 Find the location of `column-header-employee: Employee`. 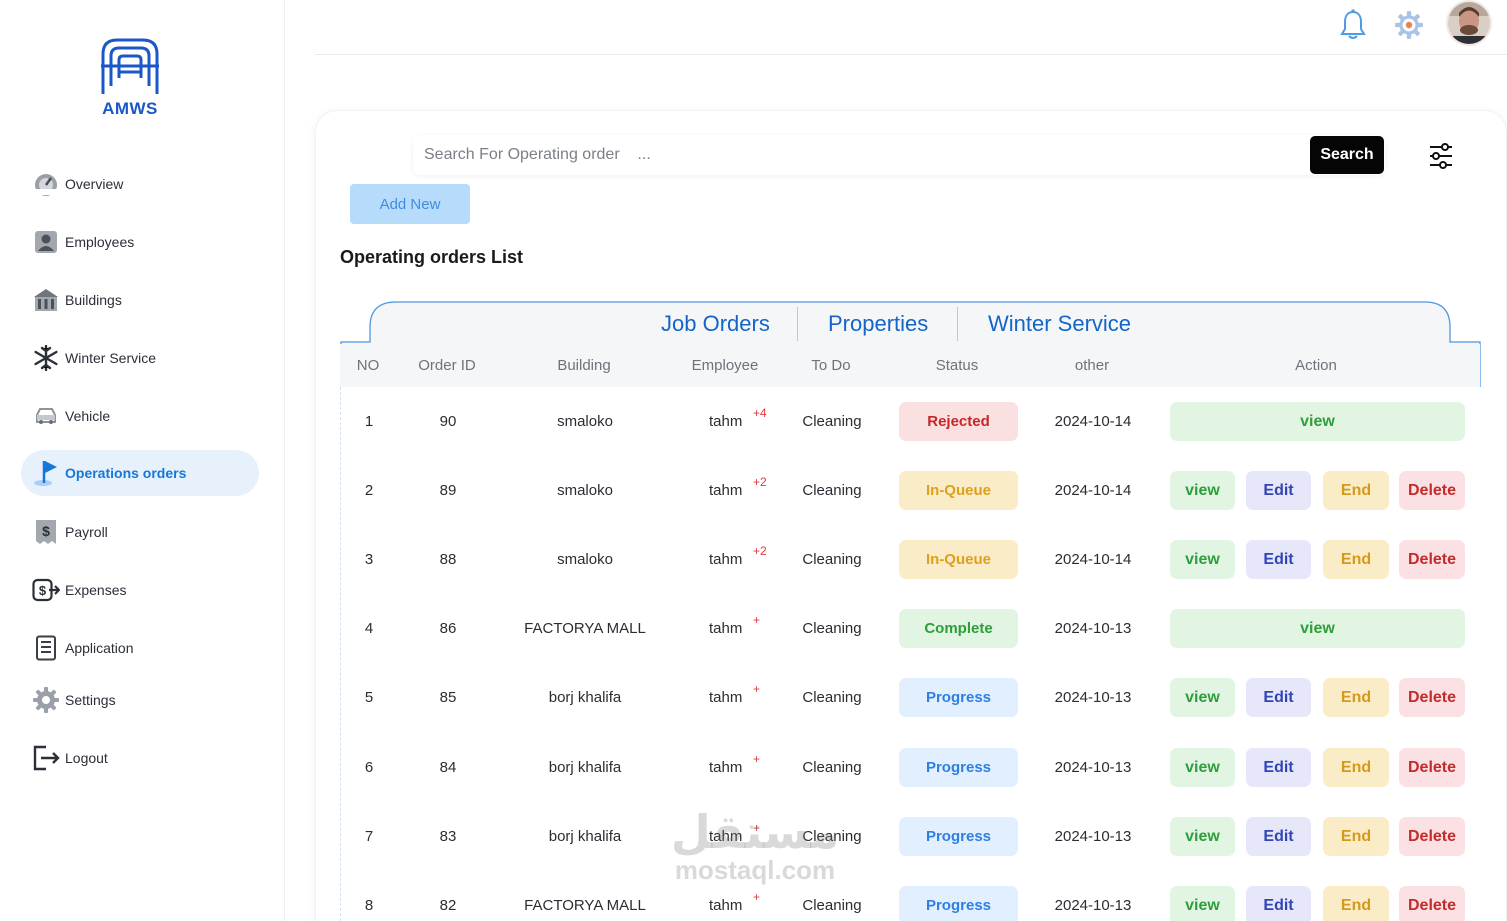

column-header-employee: Employee is located at coordinates (725, 365).